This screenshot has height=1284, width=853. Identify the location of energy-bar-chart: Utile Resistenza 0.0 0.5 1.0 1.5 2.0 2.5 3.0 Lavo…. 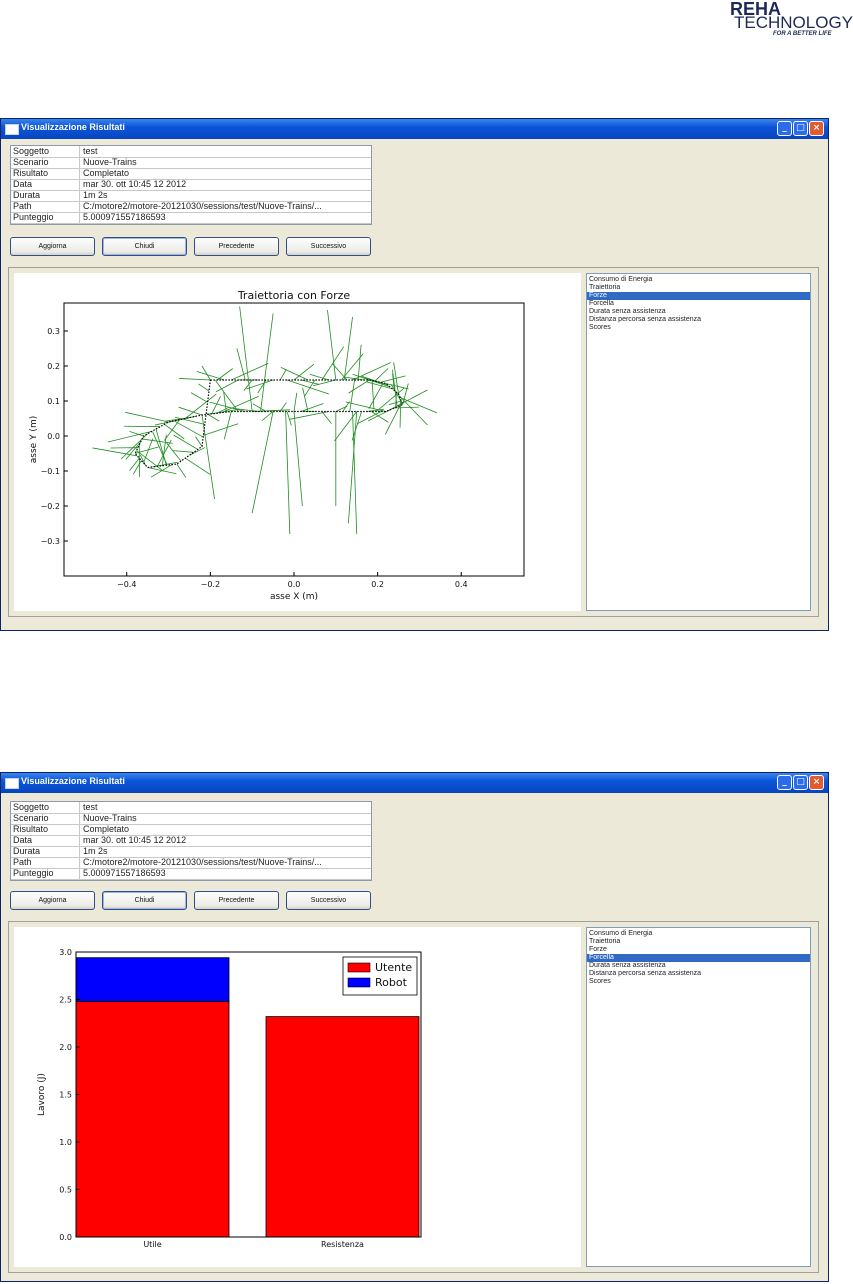
(229, 1098).